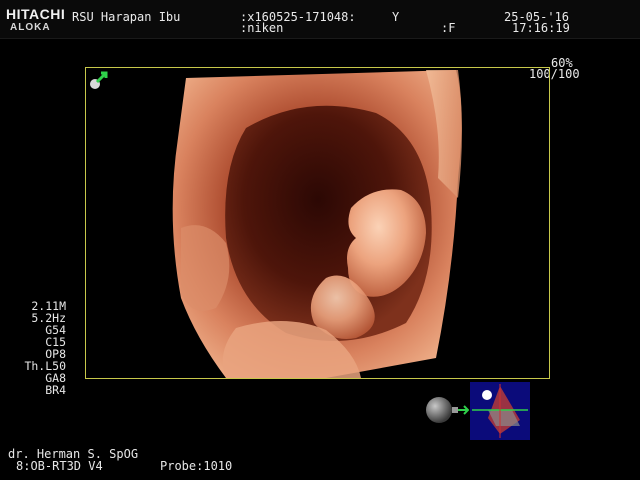 Image resolution: width=640 pixels, height=480 pixels. I want to click on id-flag: Y, so click(396, 17).